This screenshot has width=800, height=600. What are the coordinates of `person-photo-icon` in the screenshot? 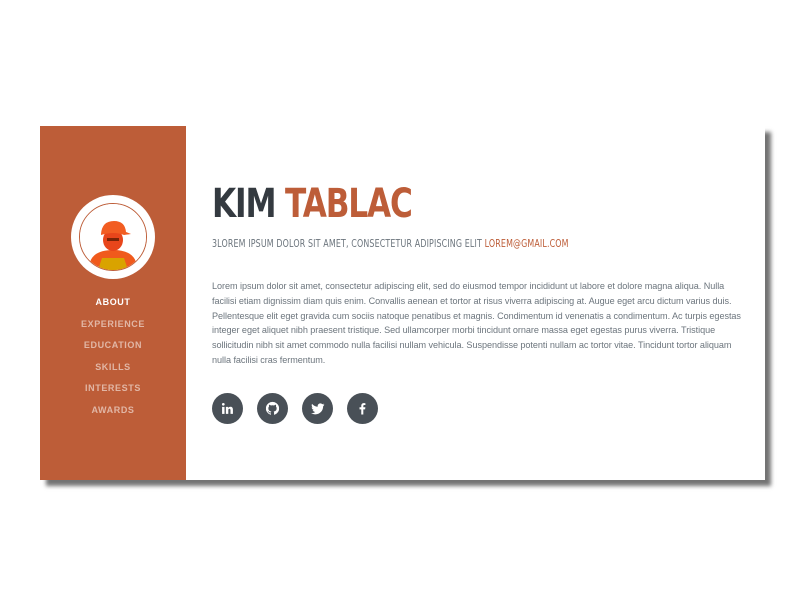 It's located at (113, 237).